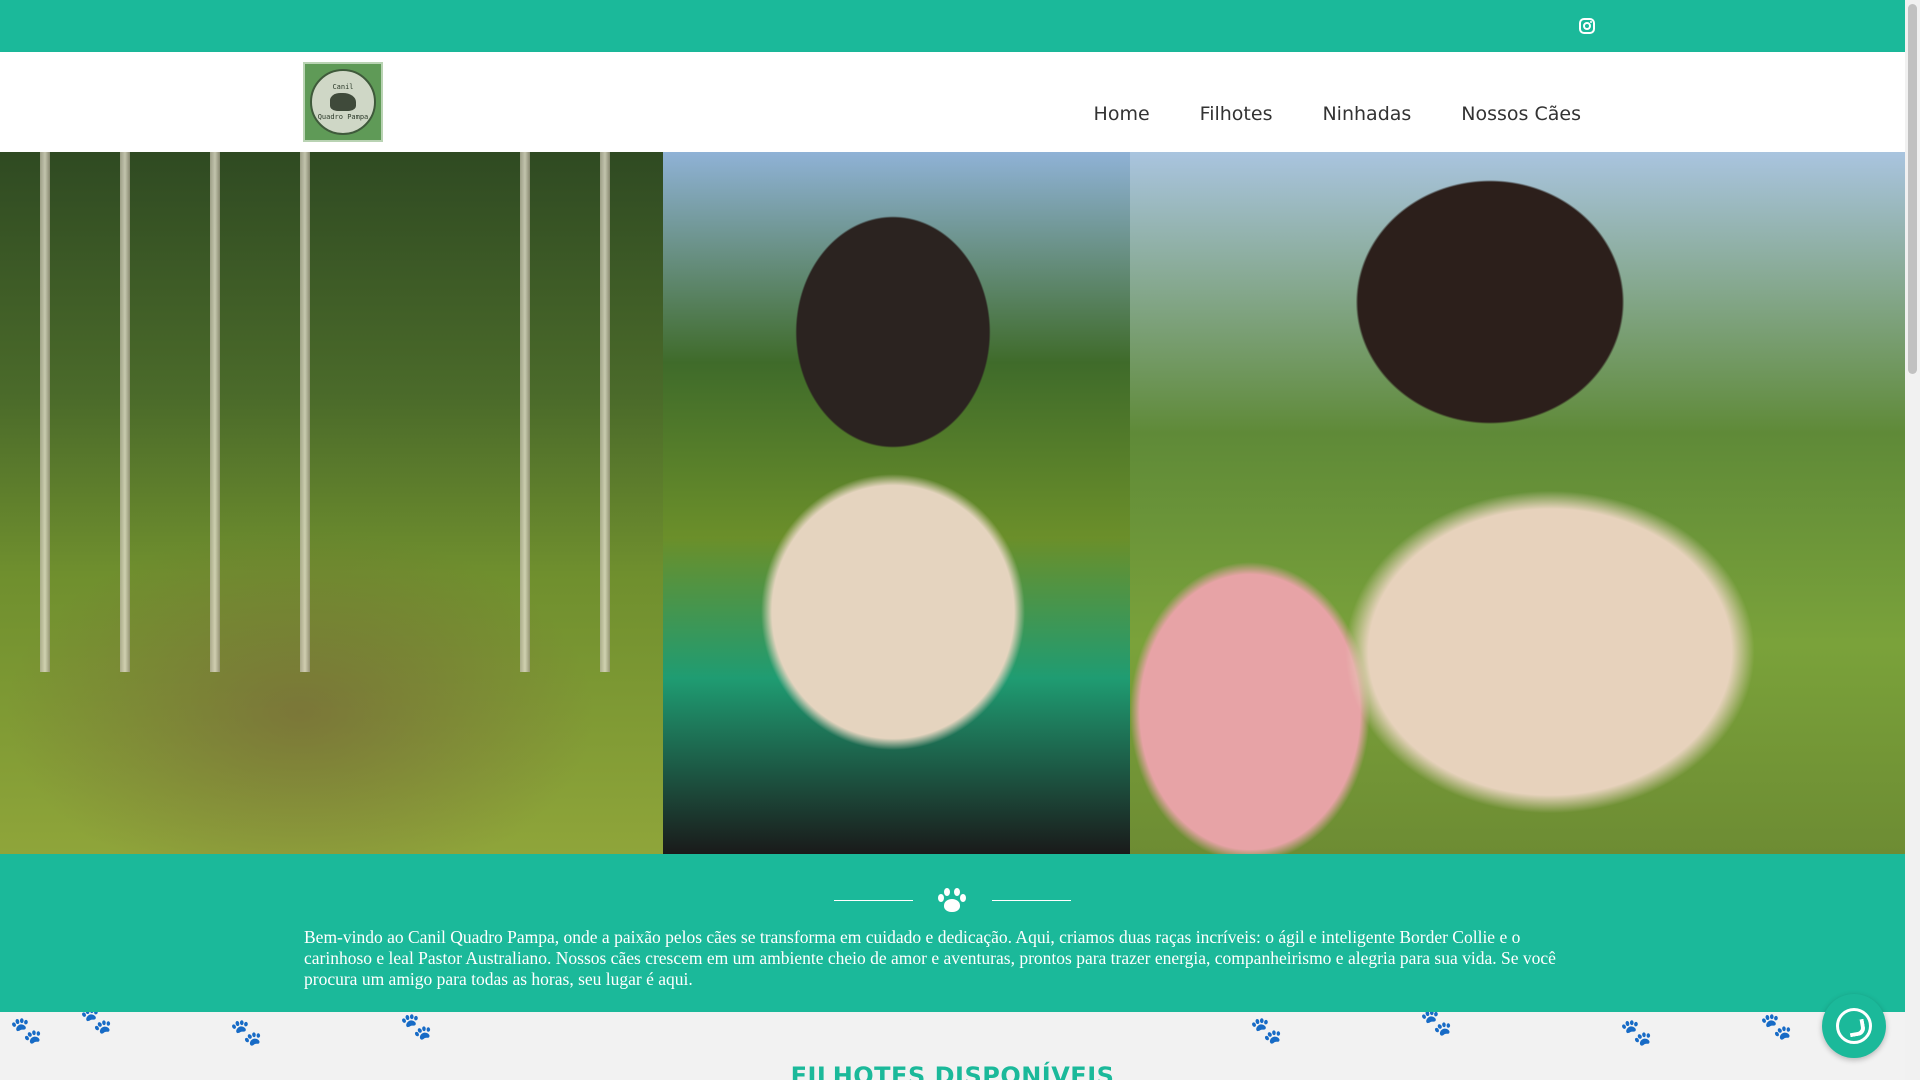 The image size is (1920, 1080). I want to click on main-nav: Home Filhotes Ninhadas Nossos Cães, so click(1337, 114).